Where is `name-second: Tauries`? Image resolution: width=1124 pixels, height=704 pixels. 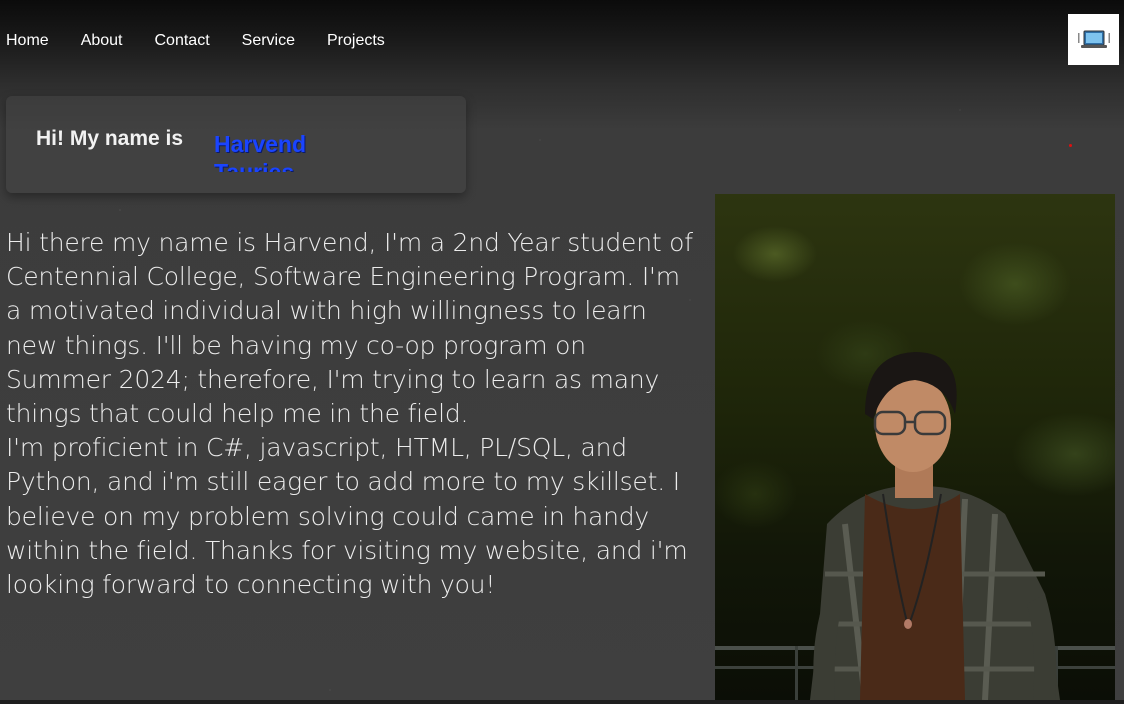 name-second: Tauries is located at coordinates (254, 165).